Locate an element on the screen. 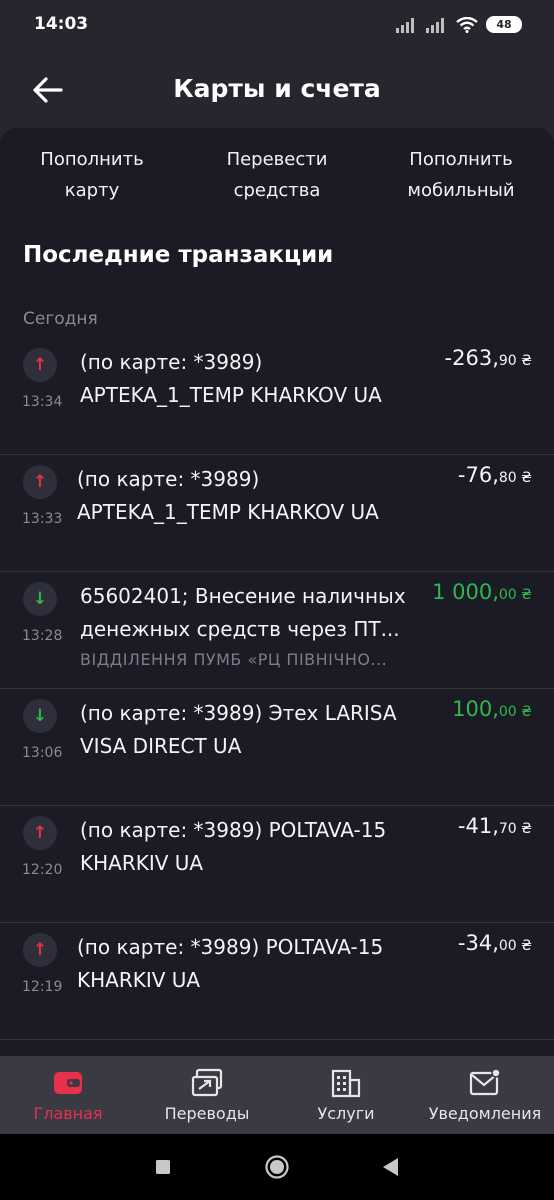 The height and width of the screenshot is (1200, 554). transaction-time: 13:34 is located at coordinates (42, 402).